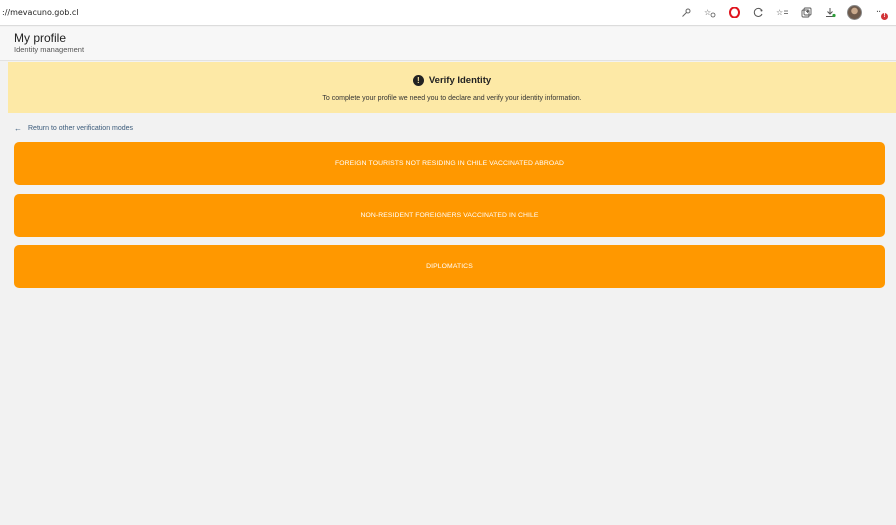 This screenshot has height=525, width=896. I want to click on more-icon: ·· !, so click(878, 13).